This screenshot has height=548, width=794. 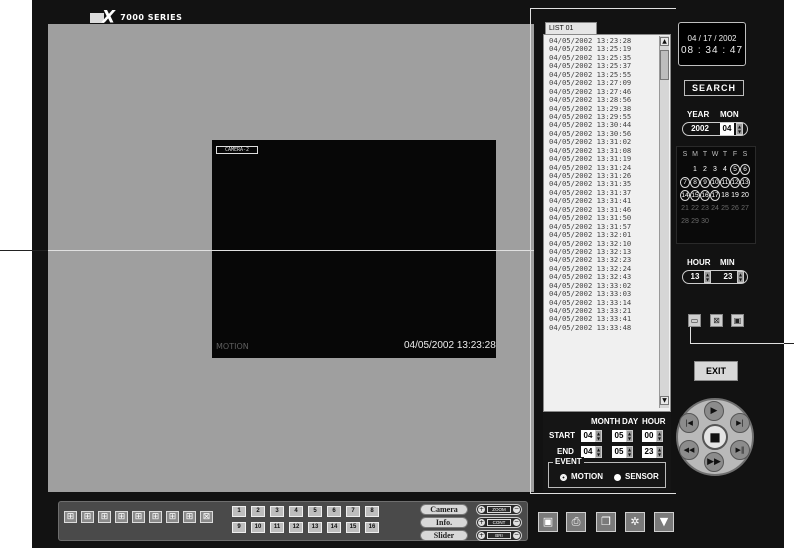 What do you see at coordinates (715, 195) in the screenshot?
I see `calendar-day: 17` at bounding box center [715, 195].